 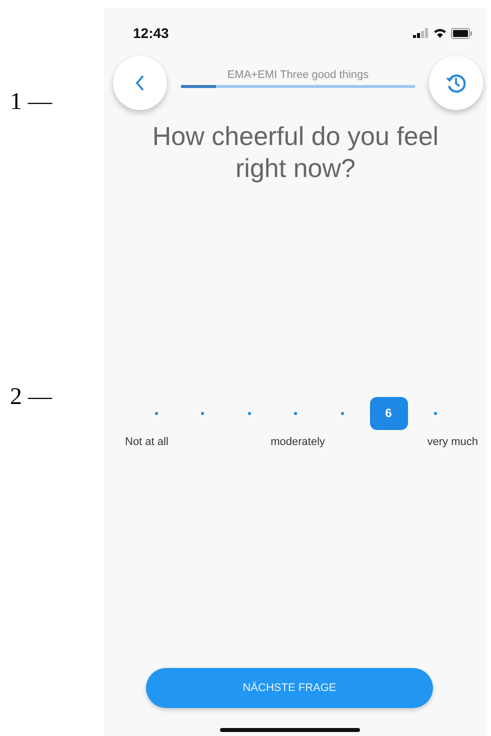 What do you see at coordinates (462, 33) in the screenshot?
I see `battery-icon` at bounding box center [462, 33].